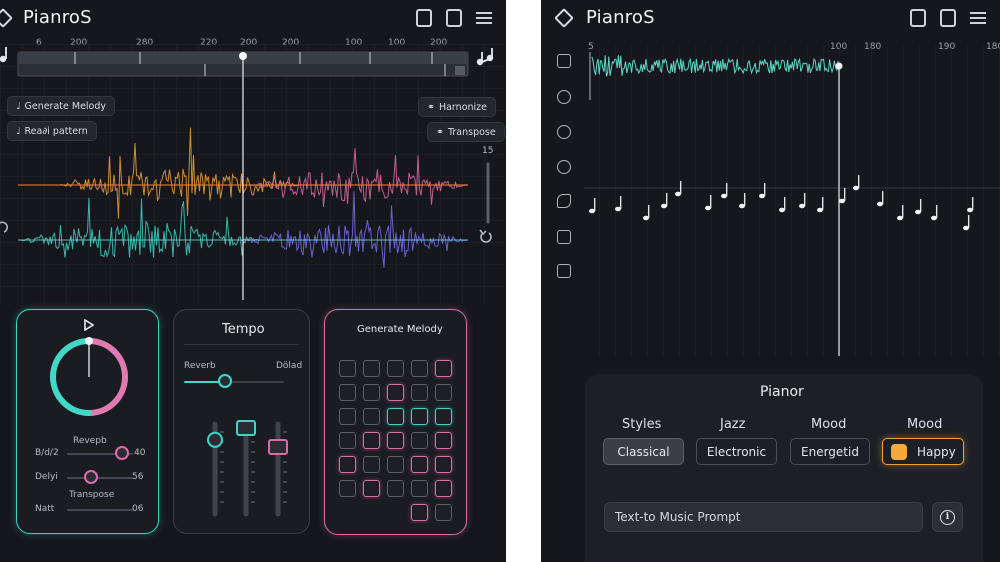 This screenshot has width=1000, height=562. Describe the element at coordinates (488, 151) in the screenshot. I see `side-value: 15` at that location.